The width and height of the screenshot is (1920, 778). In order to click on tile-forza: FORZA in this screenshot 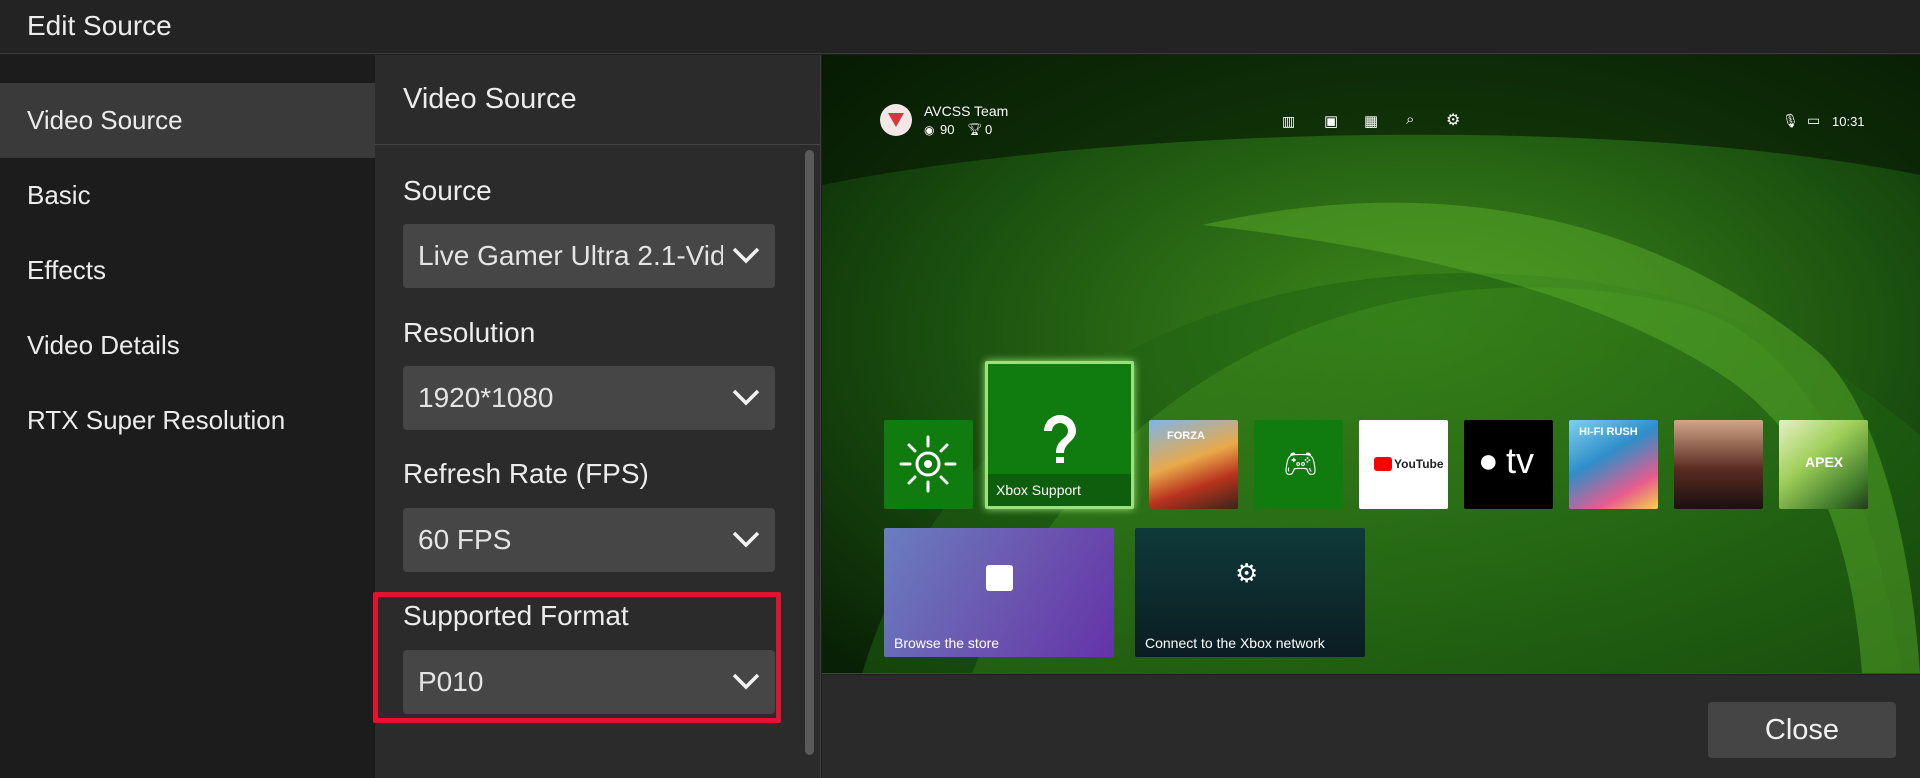, I will do `click(1193, 464)`.